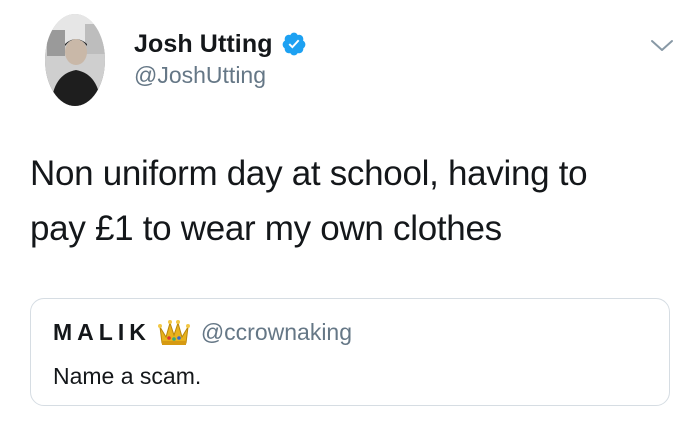 This screenshot has width=700, height=426. Describe the element at coordinates (102, 331) in the screenshot. I see `quoted-author-name: MALIK` at that location.